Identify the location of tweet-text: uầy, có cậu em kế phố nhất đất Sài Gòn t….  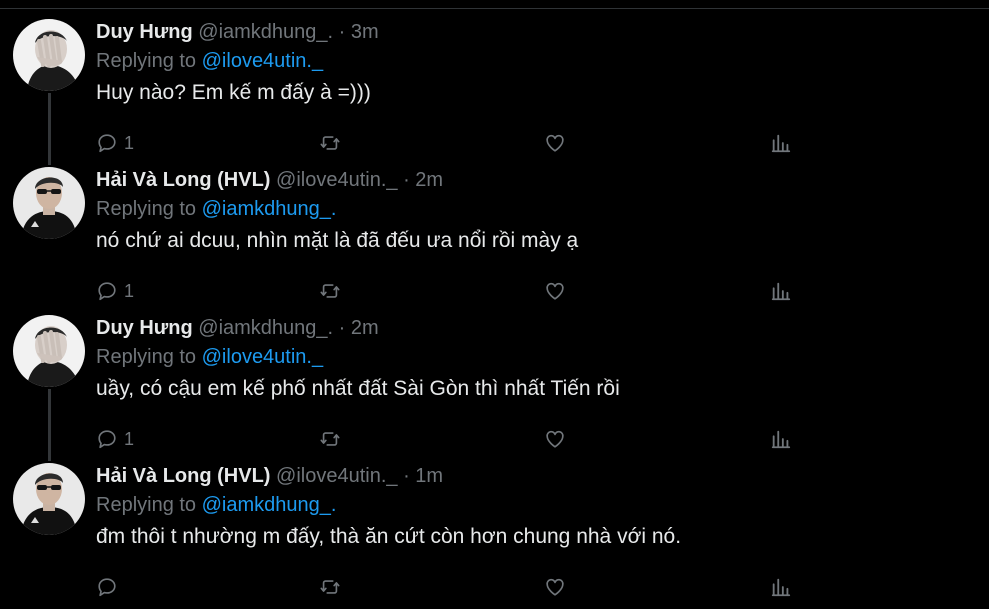
(358, 388).